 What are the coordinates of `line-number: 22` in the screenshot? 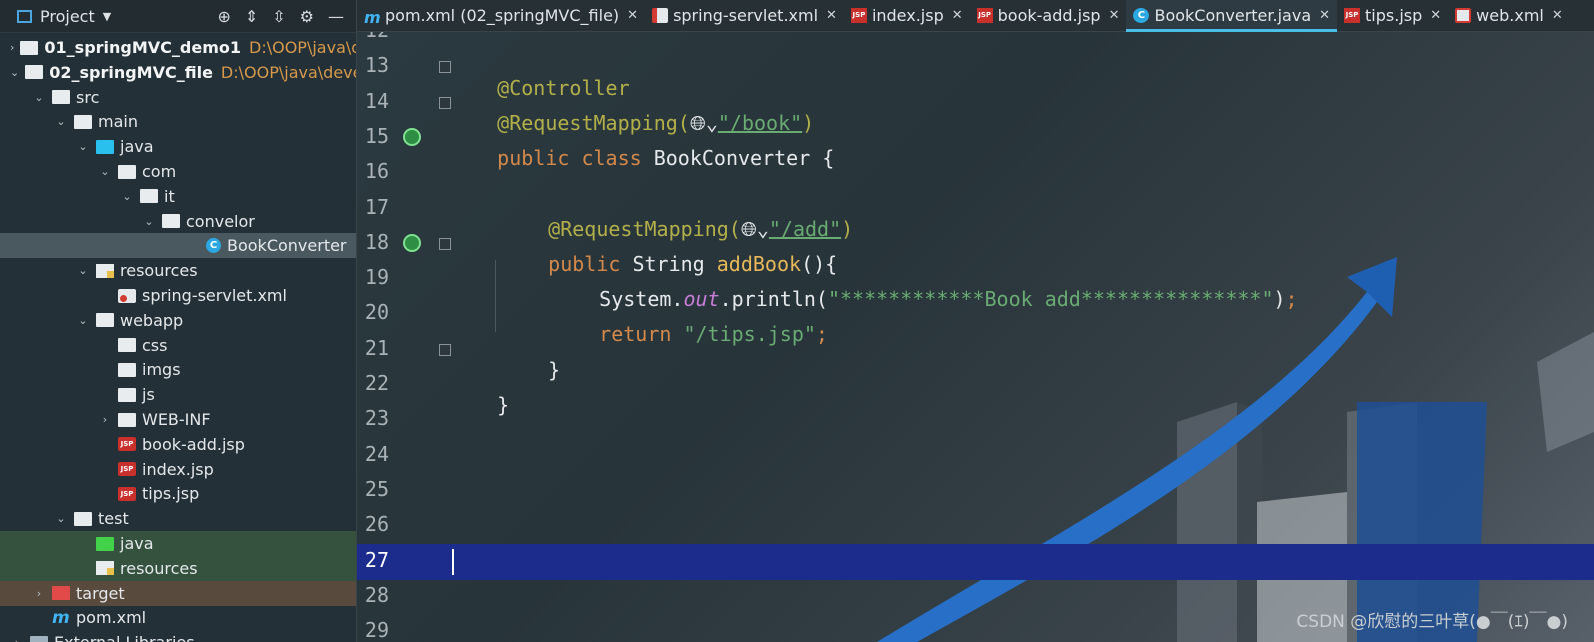 It's located at (373, 383).